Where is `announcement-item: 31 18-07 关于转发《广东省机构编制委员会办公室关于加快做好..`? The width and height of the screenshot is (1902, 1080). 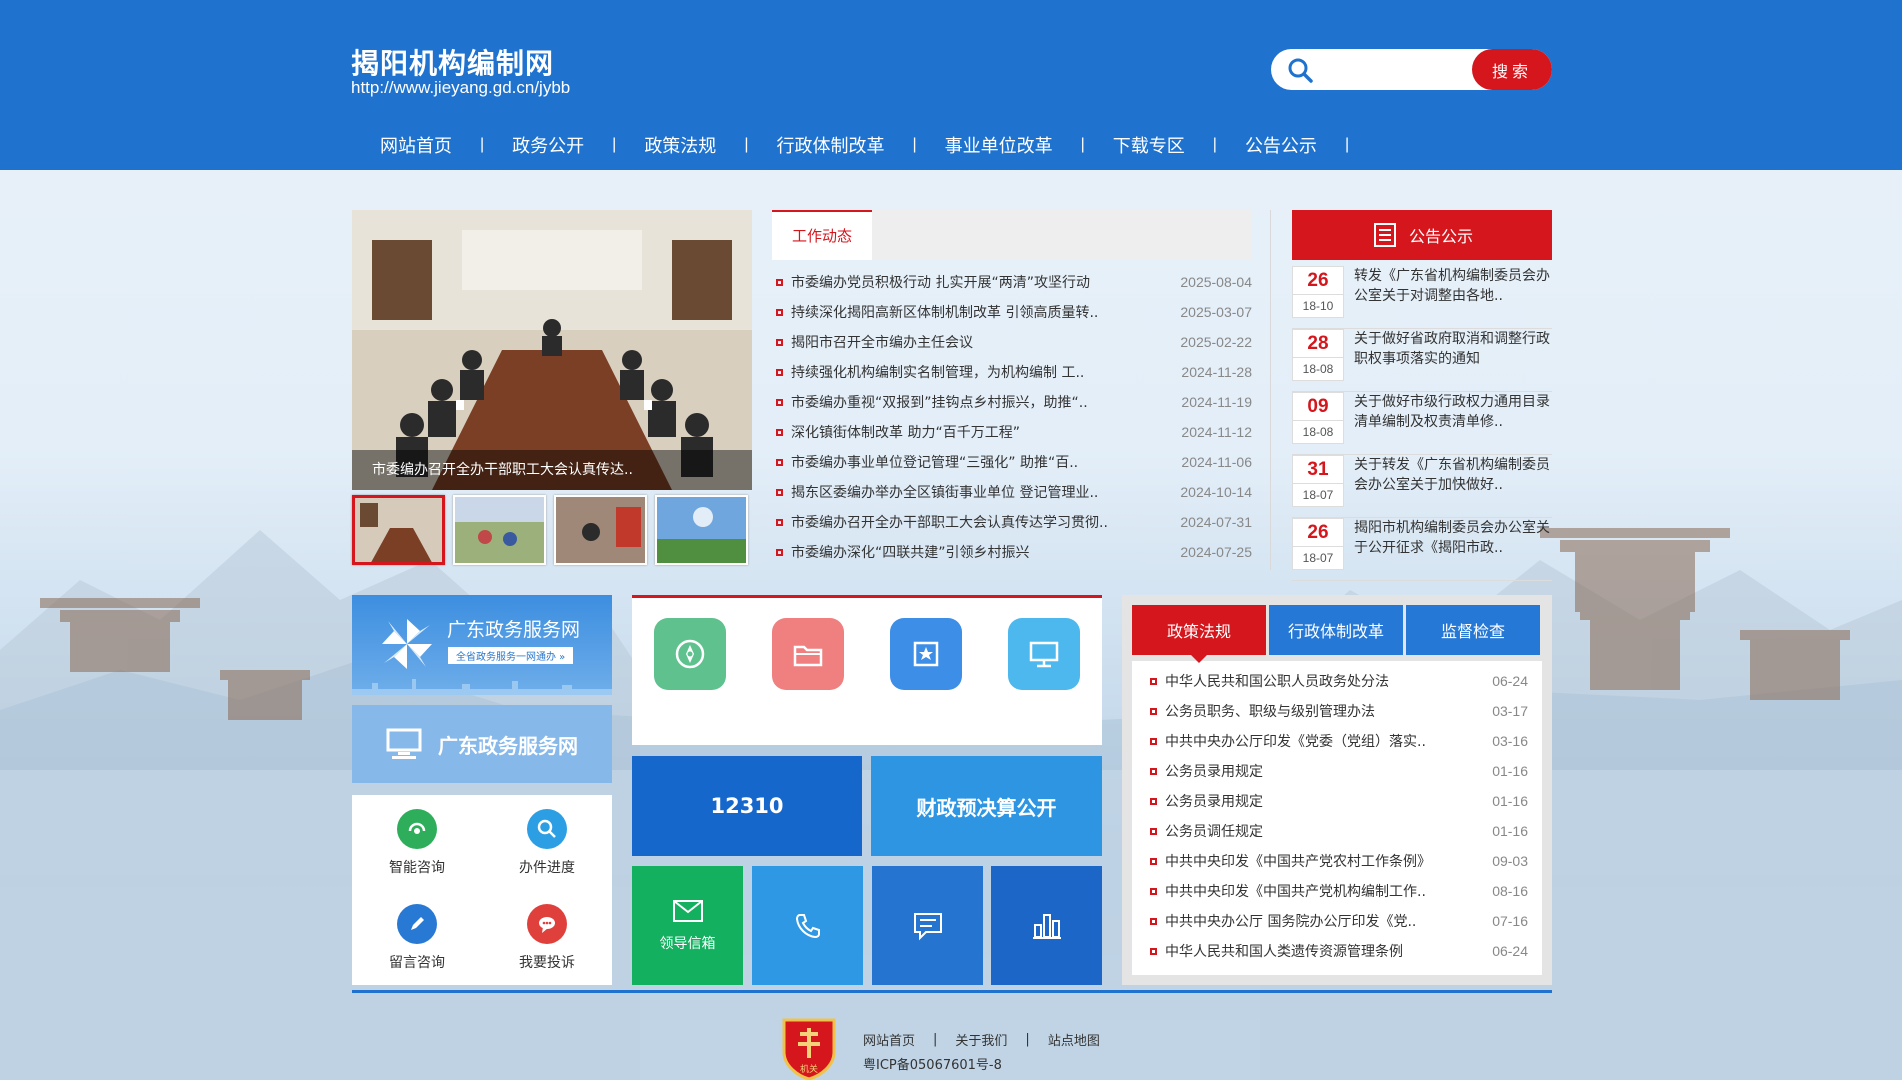
announcement-item: 31 18-07 关于转发《广东省机构编制委员会办公室关于加快做好.. is located at coordinates (1422, 486).